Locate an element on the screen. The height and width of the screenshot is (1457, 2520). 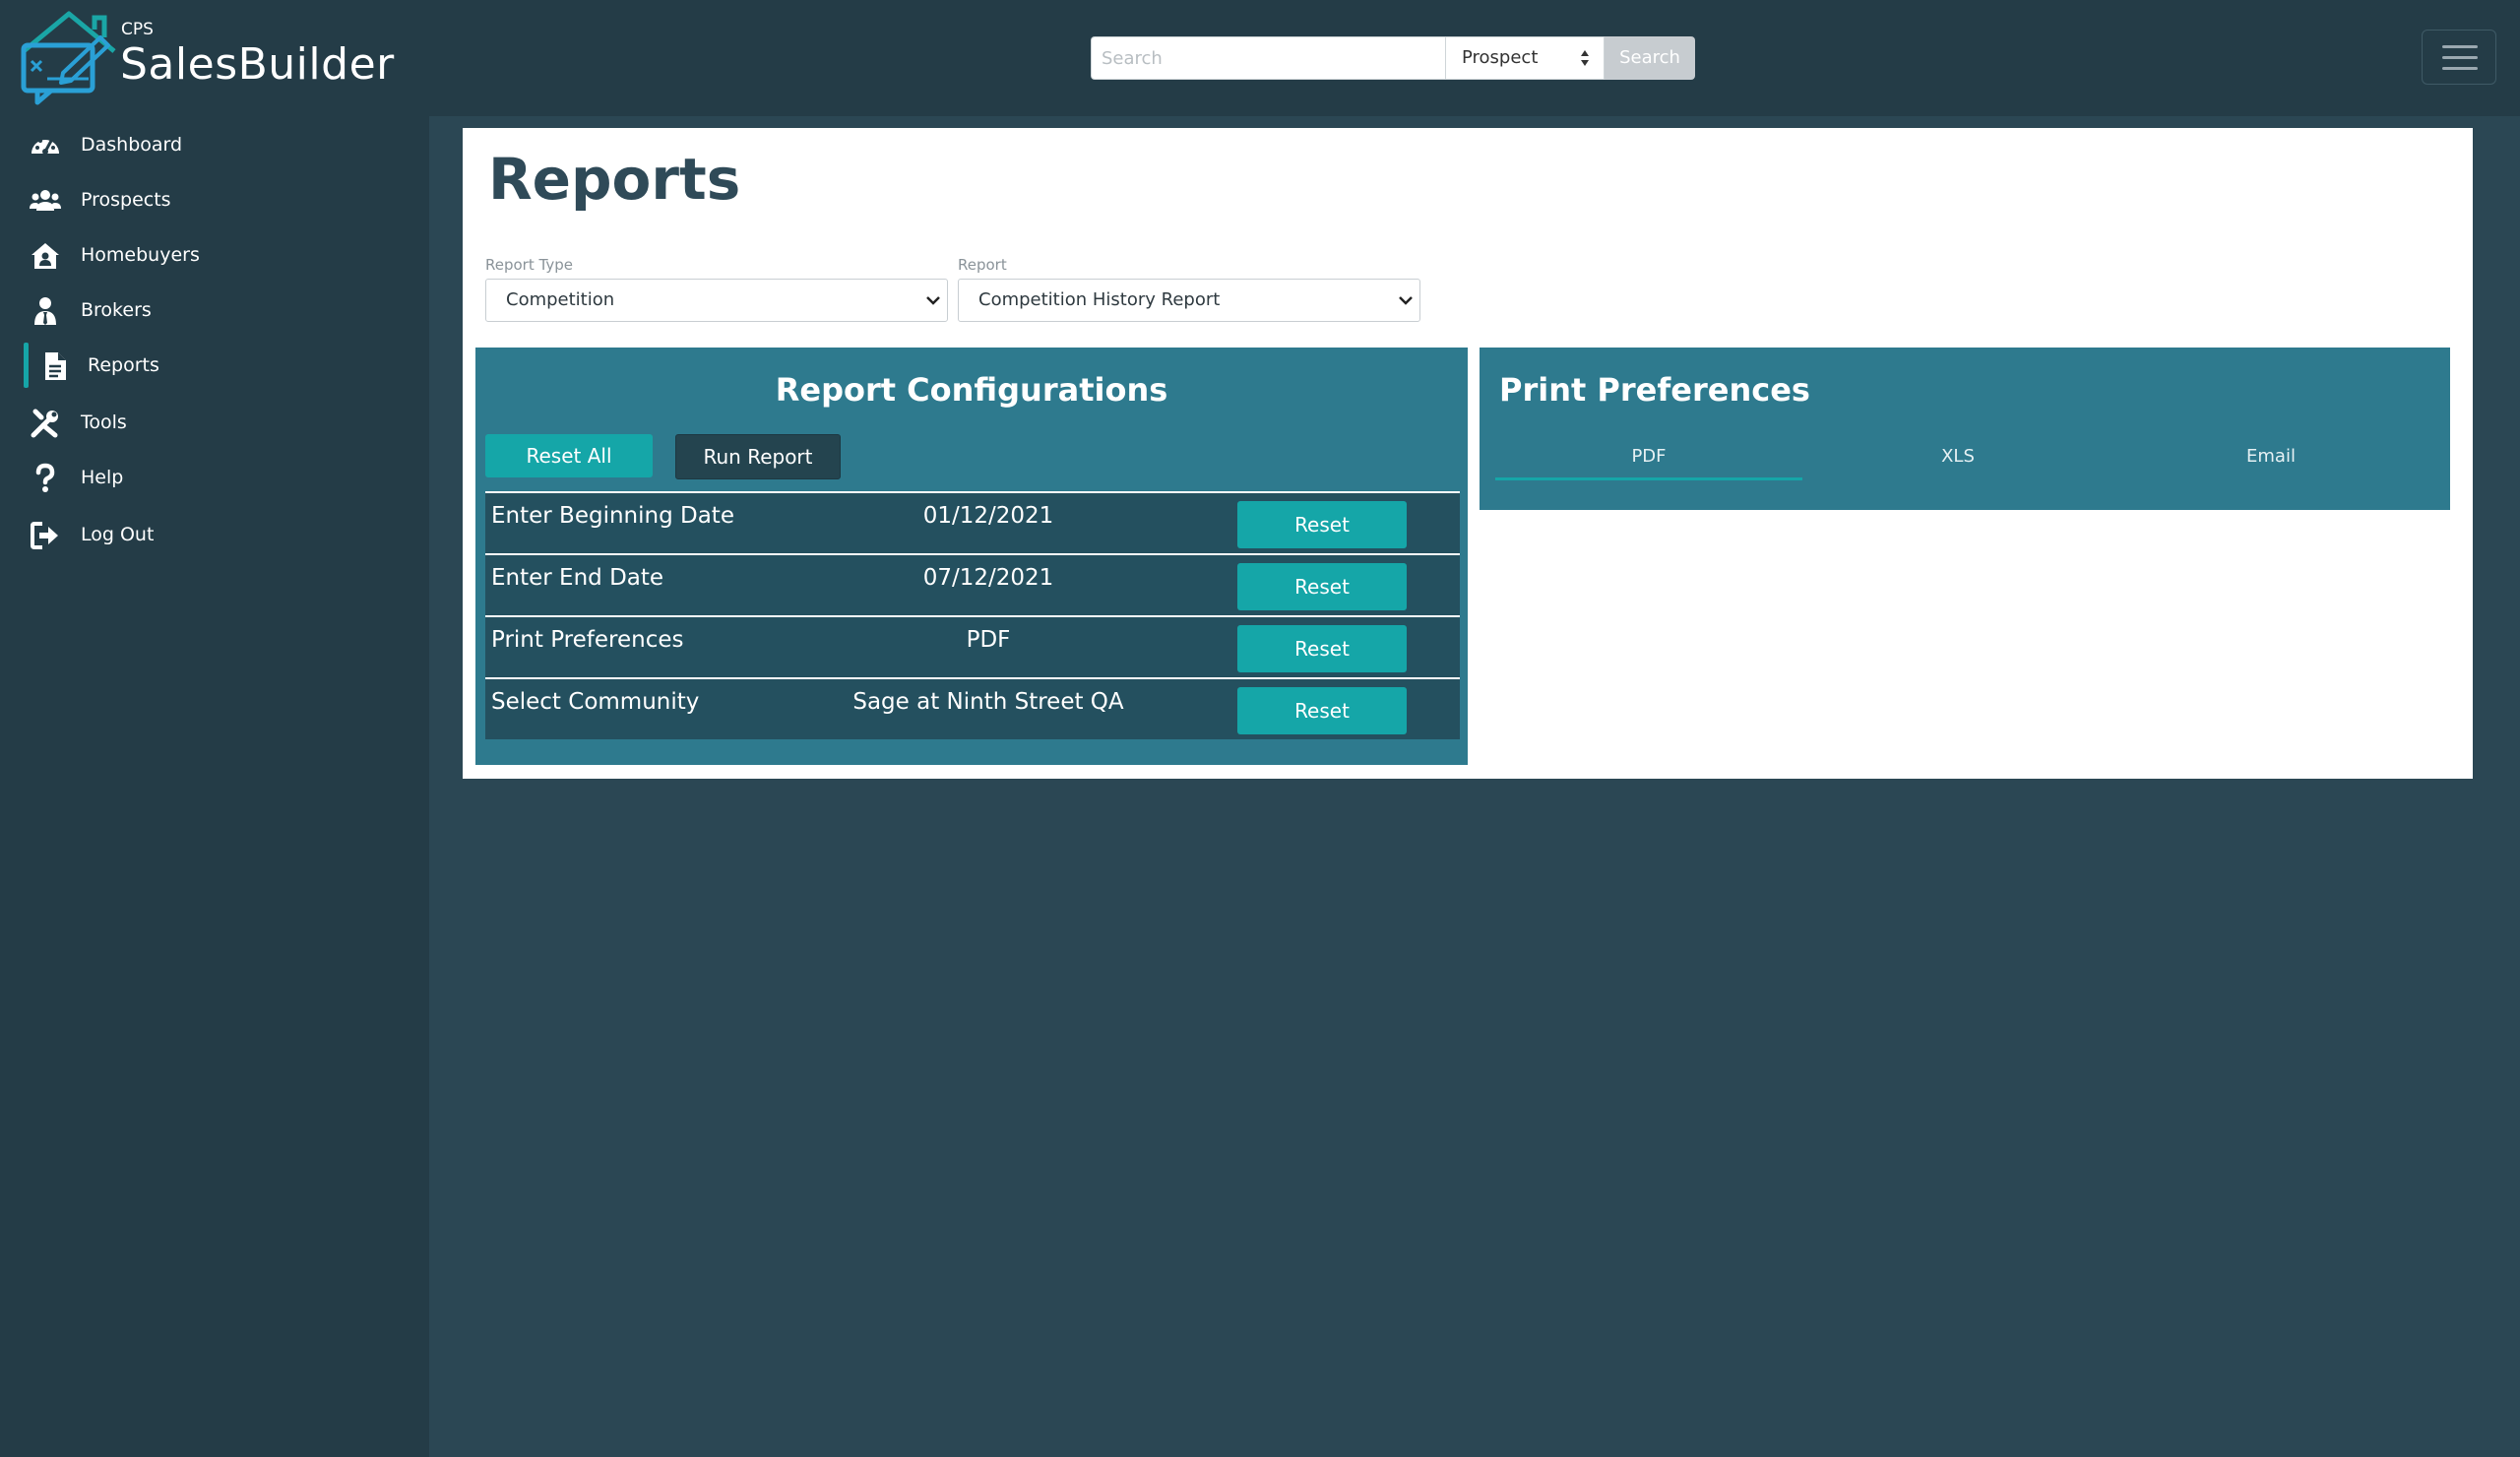
sidebar-item-prospects: Prospects is located at coordinates (214, 200).